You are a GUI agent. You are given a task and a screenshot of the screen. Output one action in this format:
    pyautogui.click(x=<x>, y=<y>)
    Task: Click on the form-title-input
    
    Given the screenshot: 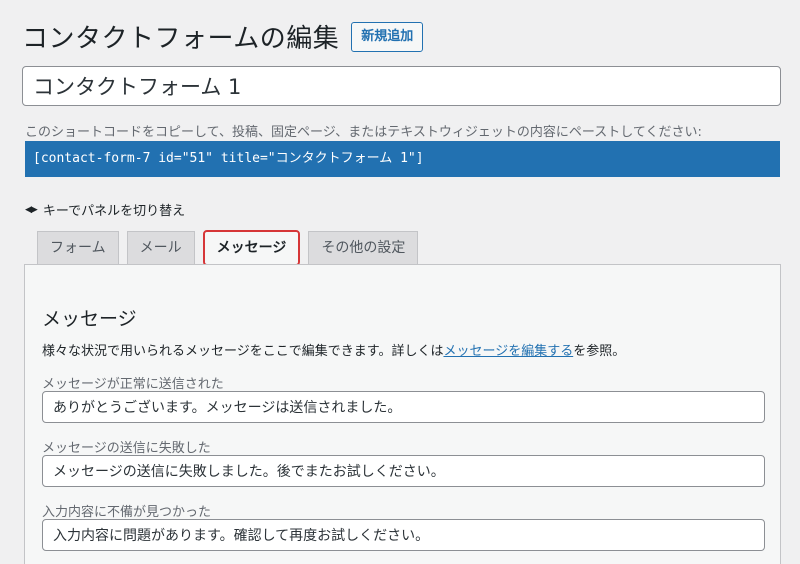 What is the action you would take?
    pyautogui.click(x=401, y=86)
    